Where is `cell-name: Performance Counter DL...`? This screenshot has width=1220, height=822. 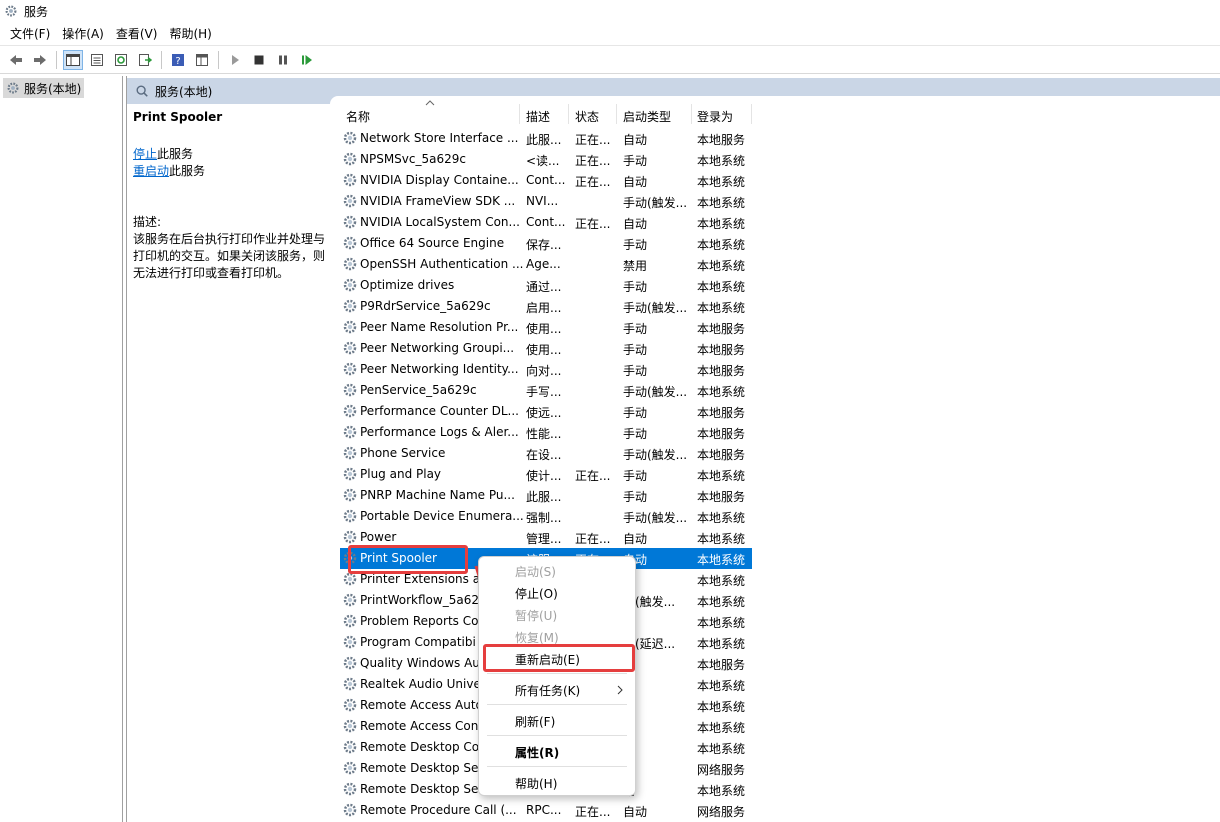 cell-name: Performance Counter DL... is located at coordinates (439, 411).